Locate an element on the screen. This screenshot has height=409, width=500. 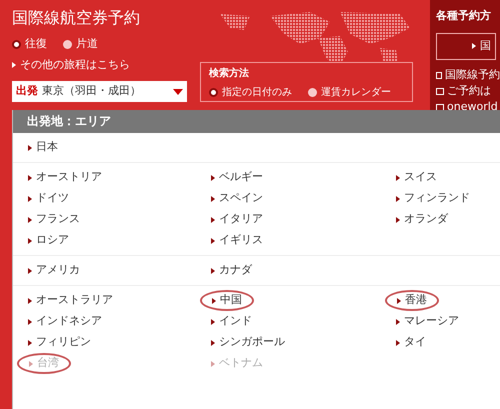
area-item: フィンランド is located at coordinates (433, 198).